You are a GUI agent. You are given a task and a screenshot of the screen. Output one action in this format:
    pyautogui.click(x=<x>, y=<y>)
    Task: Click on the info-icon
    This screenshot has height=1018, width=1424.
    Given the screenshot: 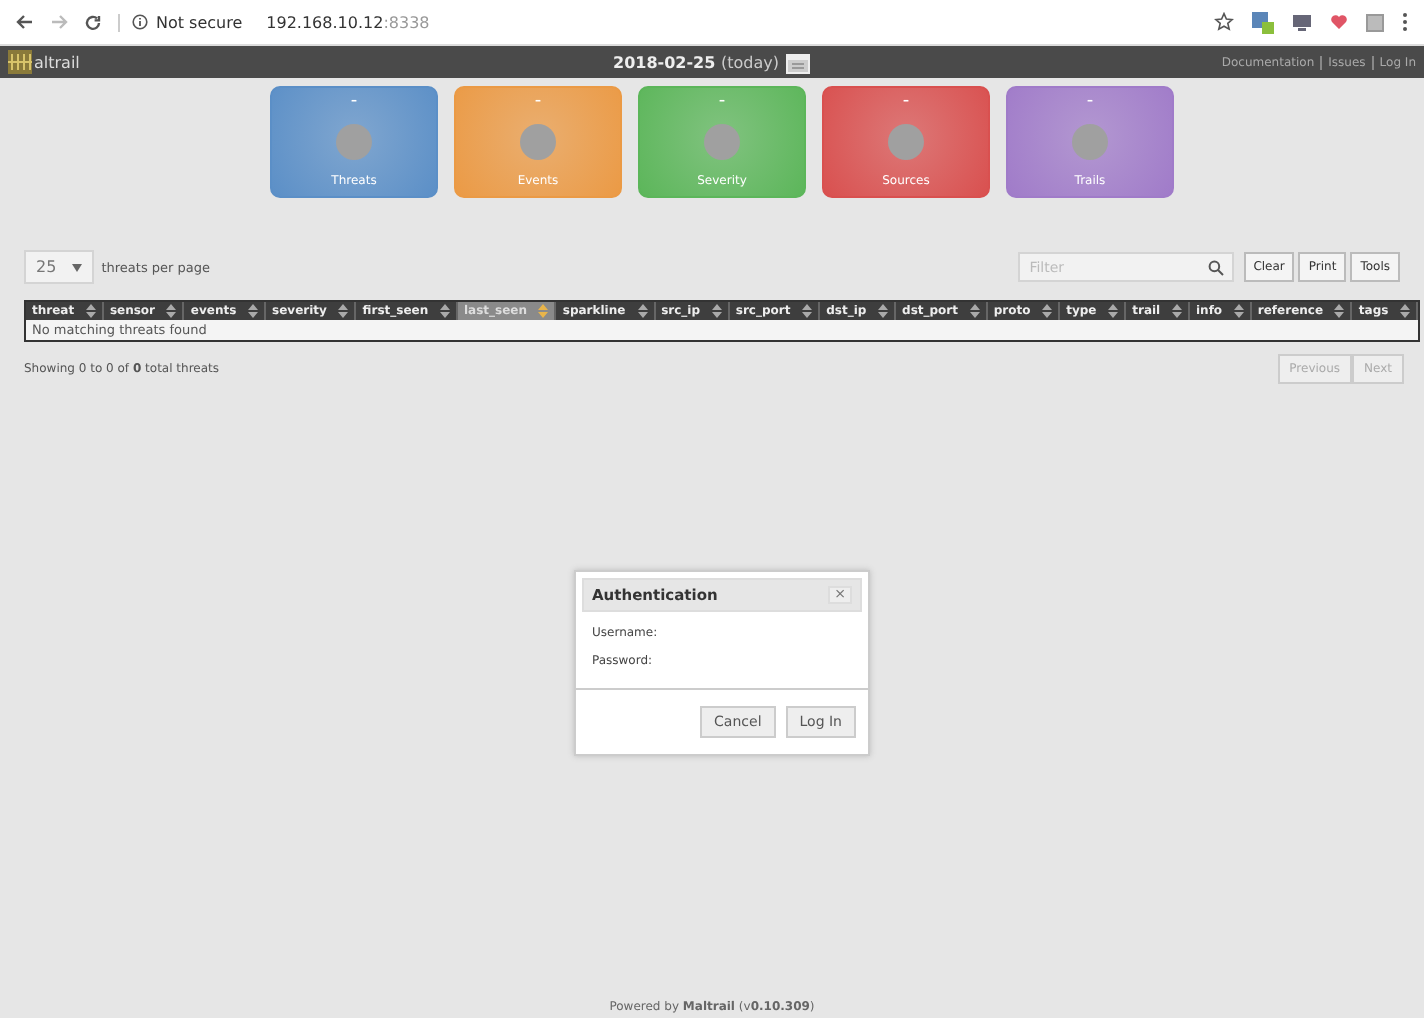 What is the action you would take?
    pyautogui.click(x=140, y=22)
    